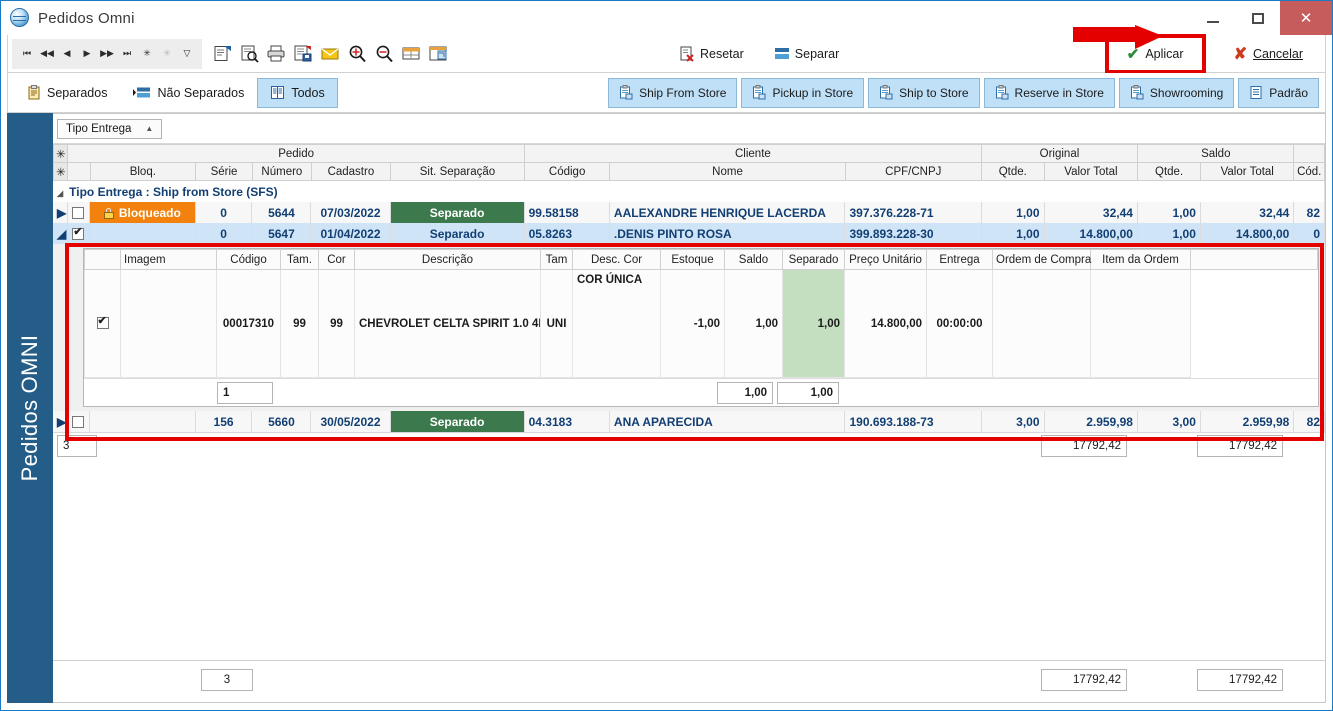 This screenshot has width=1333, height=711. What do you see at coordinates (1169, 171) in the screenshot?
I see `col-saldo-qtde: Qtde.` at bounding box center [1169, 171].